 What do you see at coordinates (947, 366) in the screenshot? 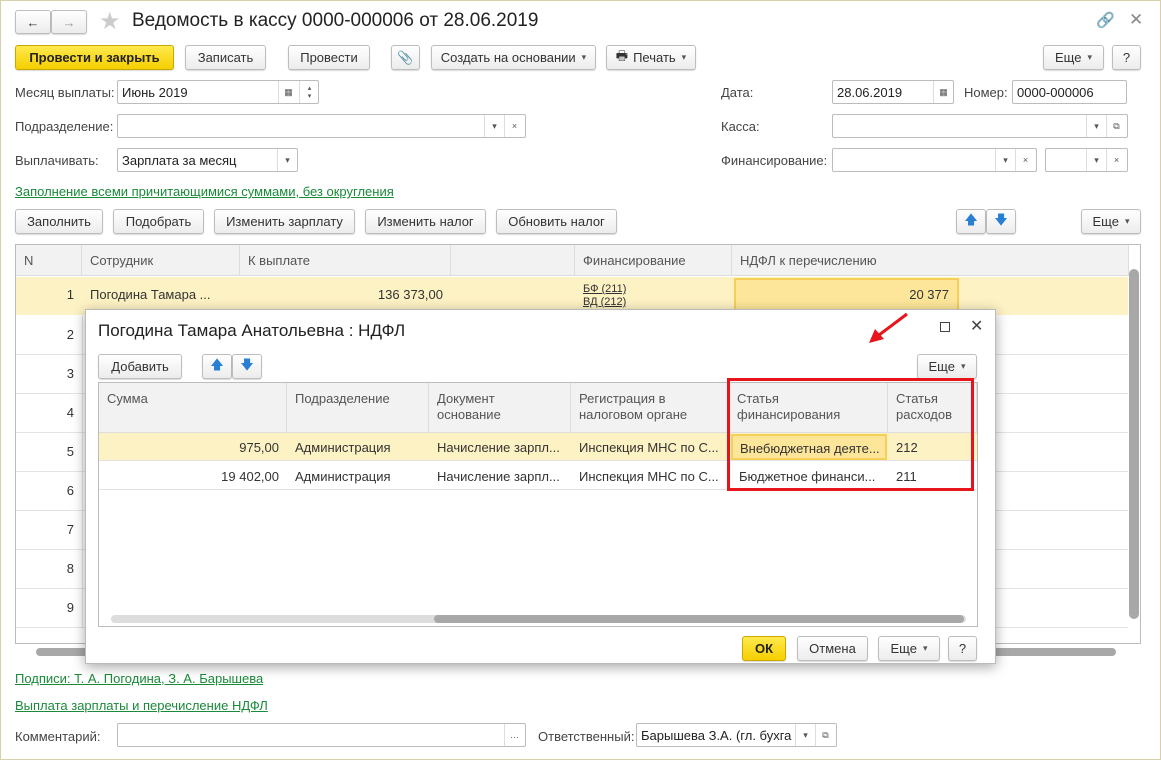
I see `dialog-more-button: Еще` at bounding box center [947, 366].